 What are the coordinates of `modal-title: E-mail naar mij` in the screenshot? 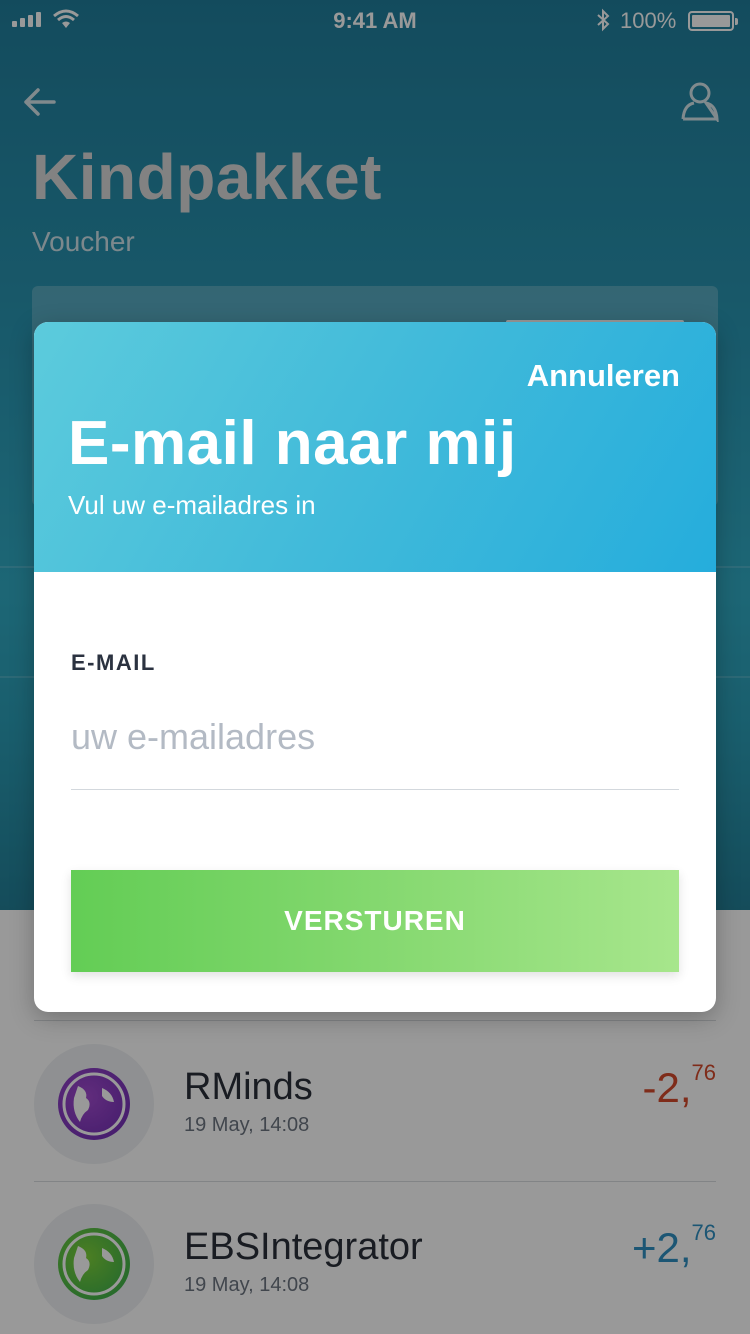 It's located at (292, 443).